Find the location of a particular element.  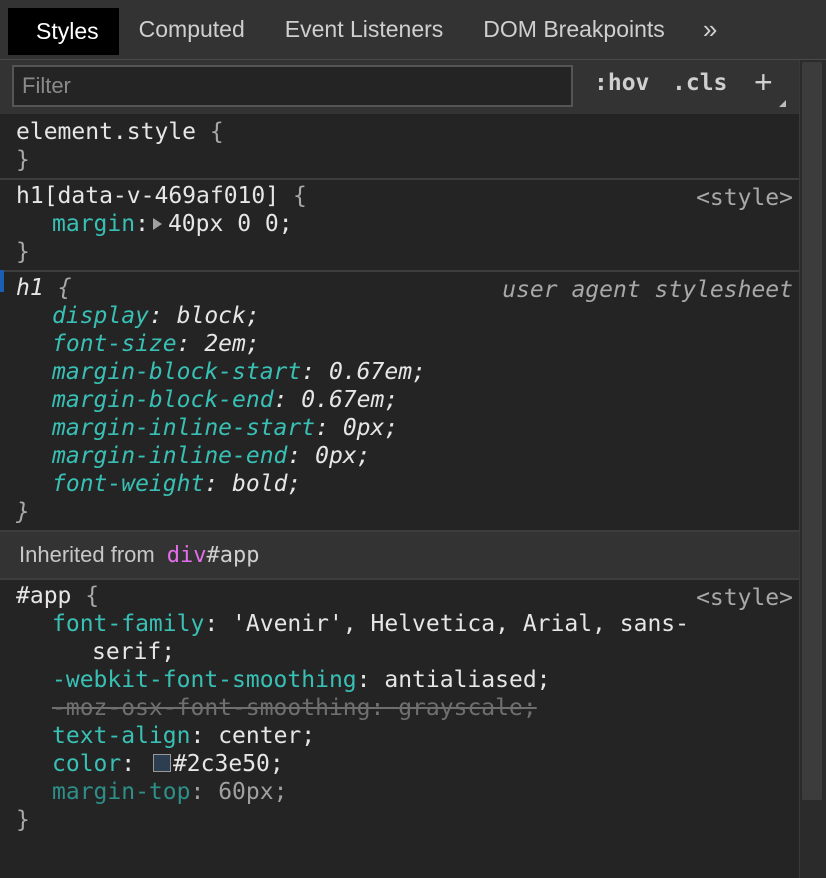

property-name: font-size is located at coordinates (114, 344).